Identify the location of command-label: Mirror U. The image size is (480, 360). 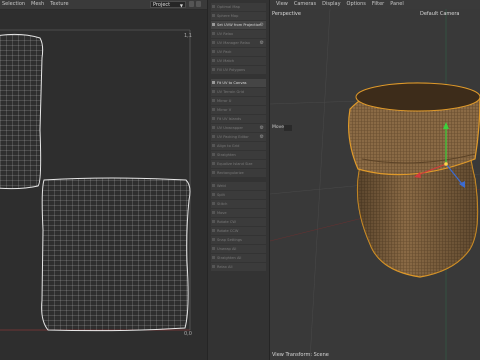
(224, 101).